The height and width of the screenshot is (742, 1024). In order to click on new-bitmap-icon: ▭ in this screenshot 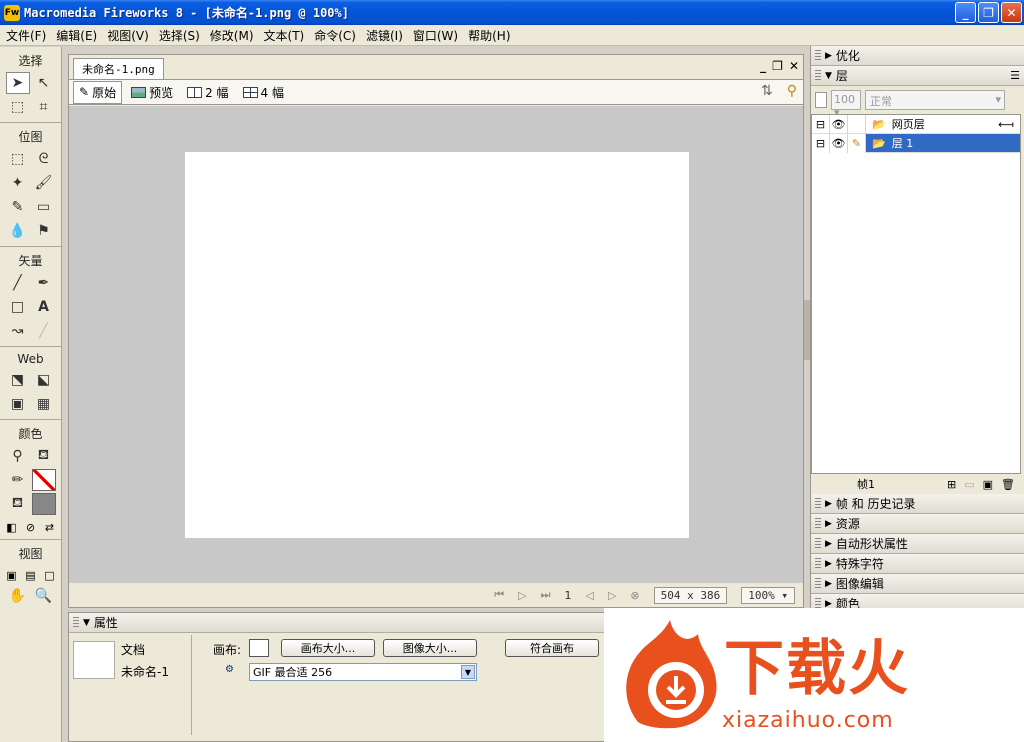, I will do `click(969, 484)`.